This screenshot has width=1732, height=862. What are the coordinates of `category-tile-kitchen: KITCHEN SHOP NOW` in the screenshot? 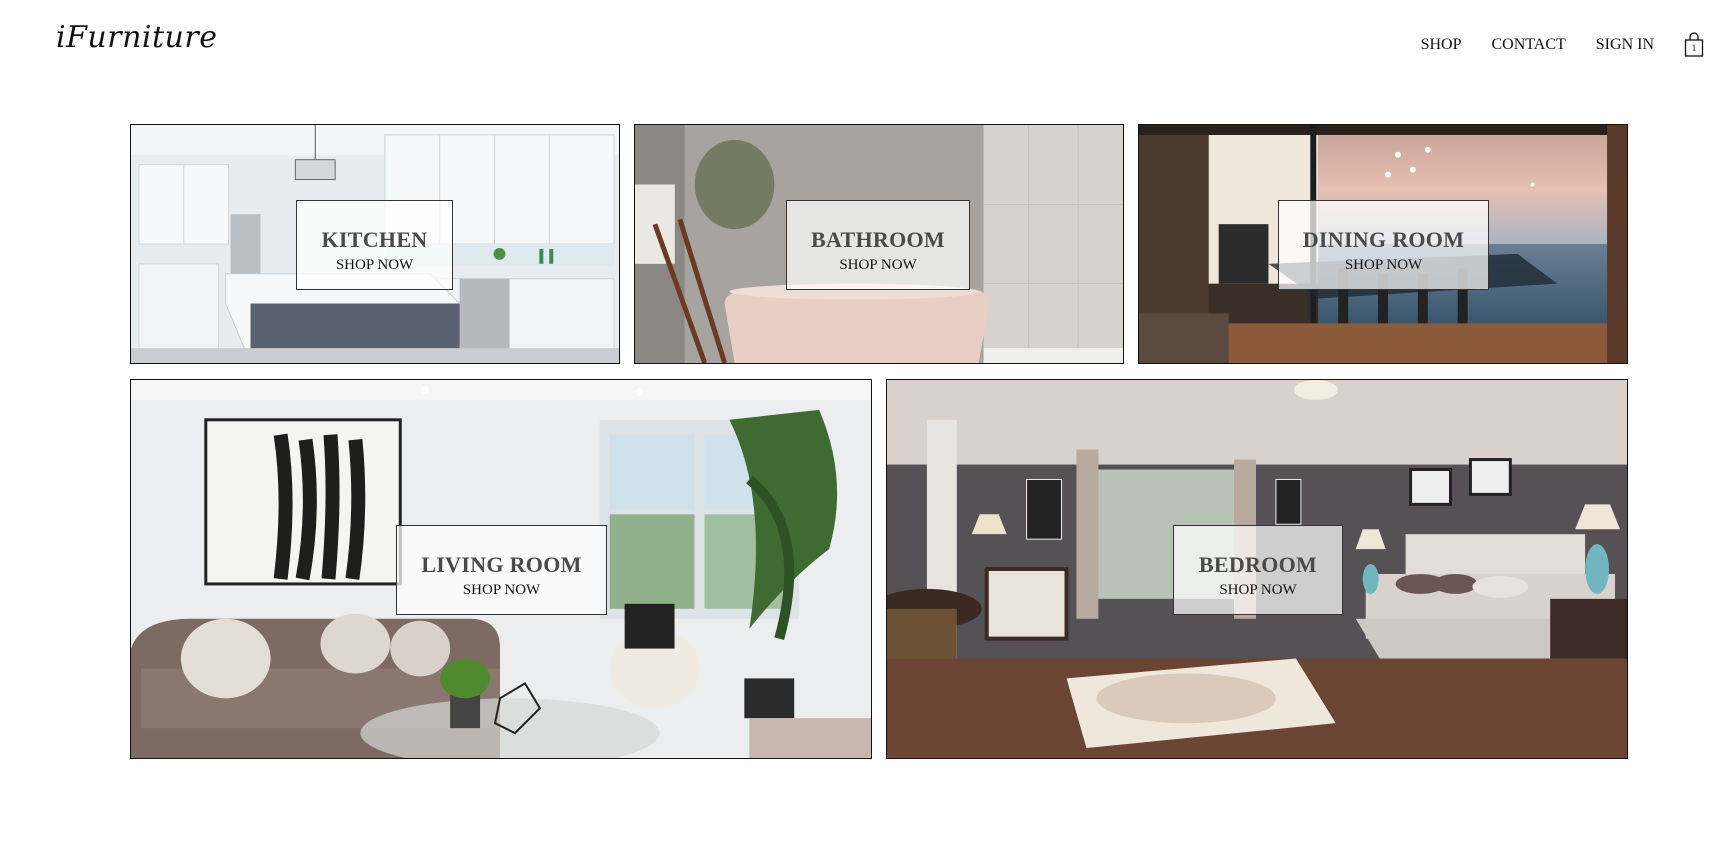 It's located at (375, 244).